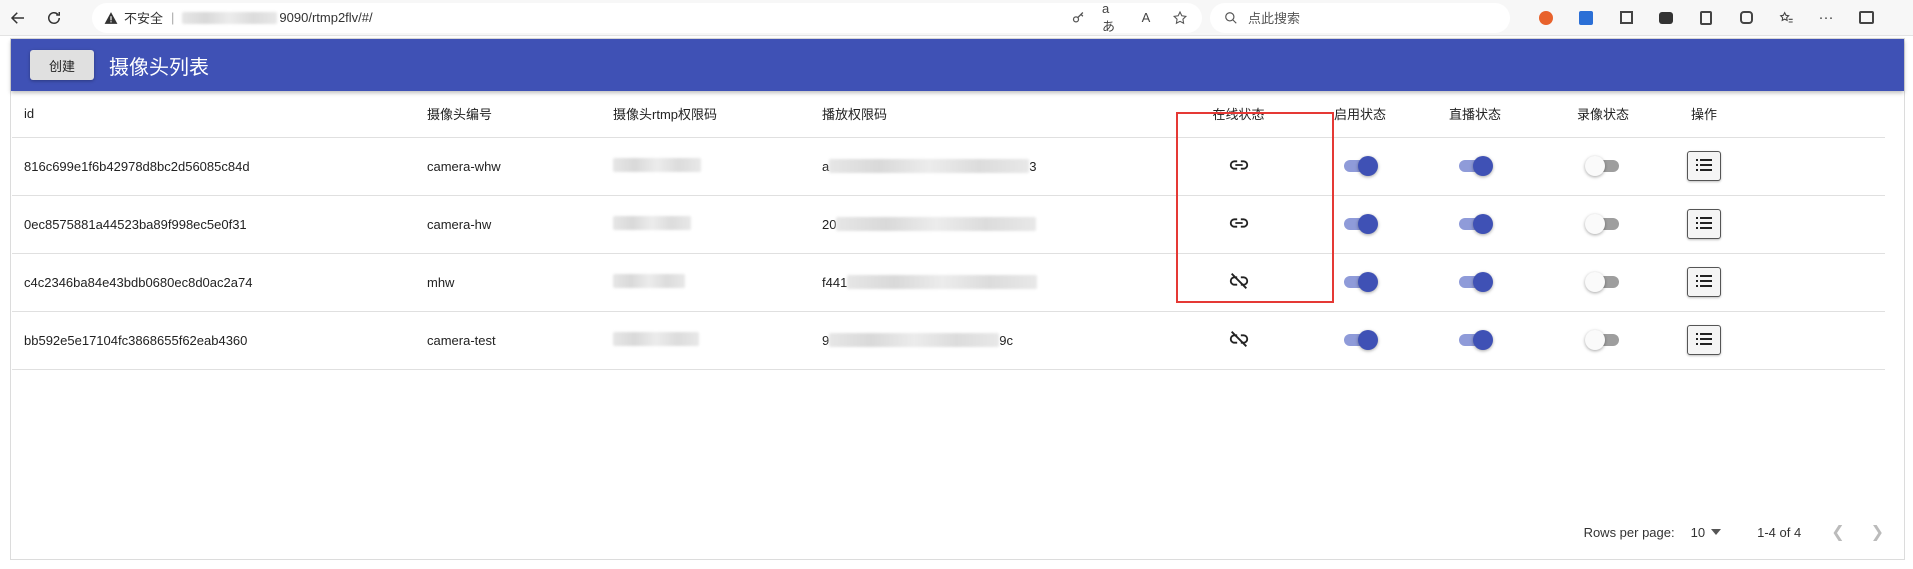 The image size is (1913, 569). What do you see at coordinates (1360, 17) in the screenshot?
I see `browser-search-box: 点此搜索` at bounding box center [1360, 17].